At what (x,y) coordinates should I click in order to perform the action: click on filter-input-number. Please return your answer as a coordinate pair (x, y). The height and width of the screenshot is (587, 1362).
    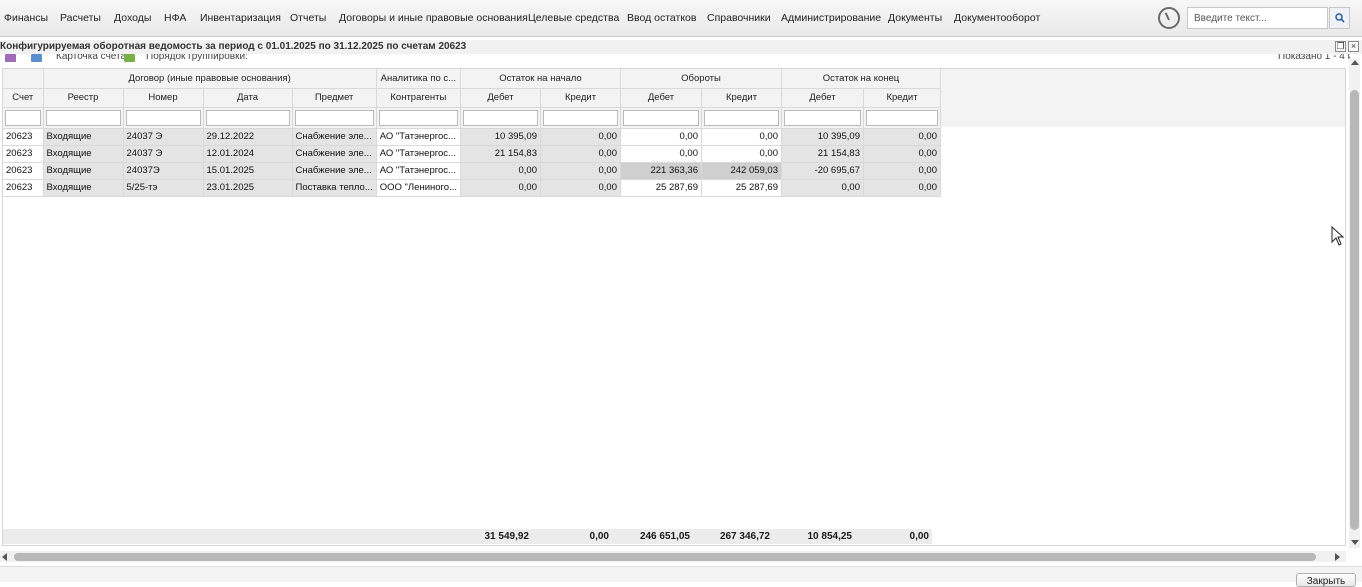
    Looking at the image, I should click on (163, 117).